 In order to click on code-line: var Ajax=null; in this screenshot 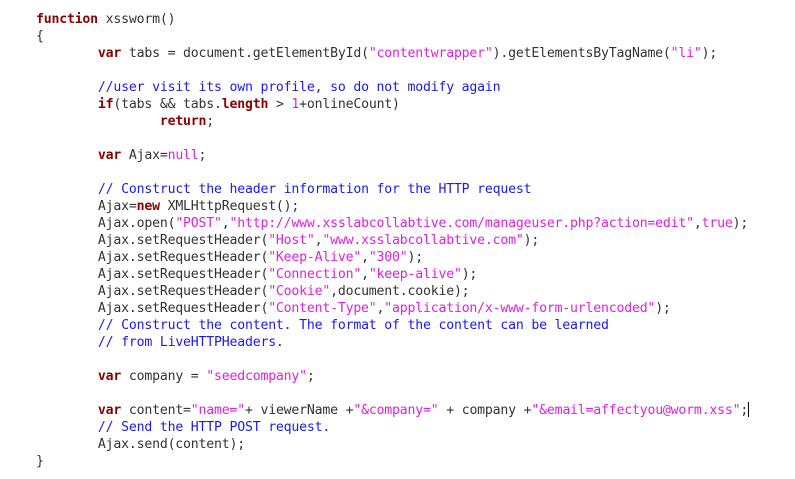, I will do `click(392, 155)`.